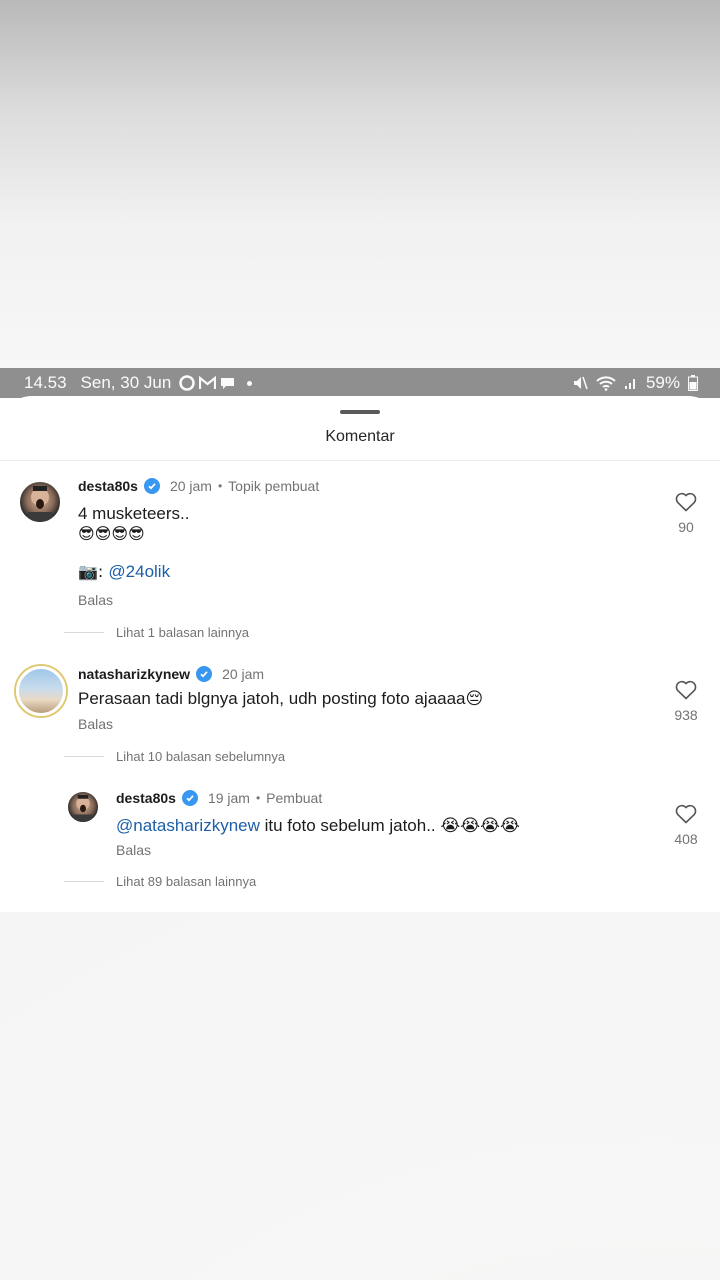  I want to click on status-time: 14.53, so click(45, 382).